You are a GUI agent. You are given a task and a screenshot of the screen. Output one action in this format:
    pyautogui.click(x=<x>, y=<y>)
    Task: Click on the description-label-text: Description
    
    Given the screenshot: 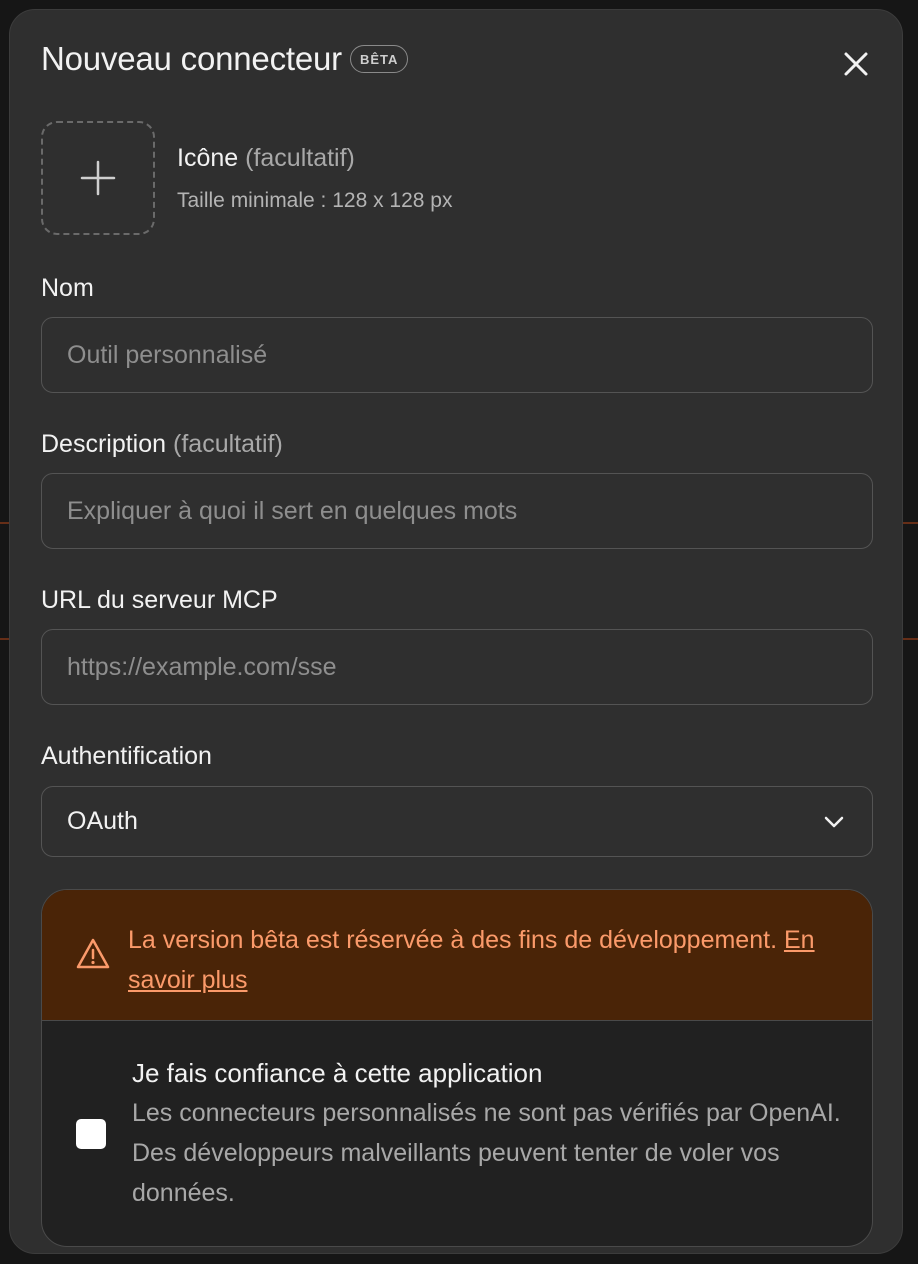 What is the action you would take?
    pyautogui.click(x=104, y=444)
    